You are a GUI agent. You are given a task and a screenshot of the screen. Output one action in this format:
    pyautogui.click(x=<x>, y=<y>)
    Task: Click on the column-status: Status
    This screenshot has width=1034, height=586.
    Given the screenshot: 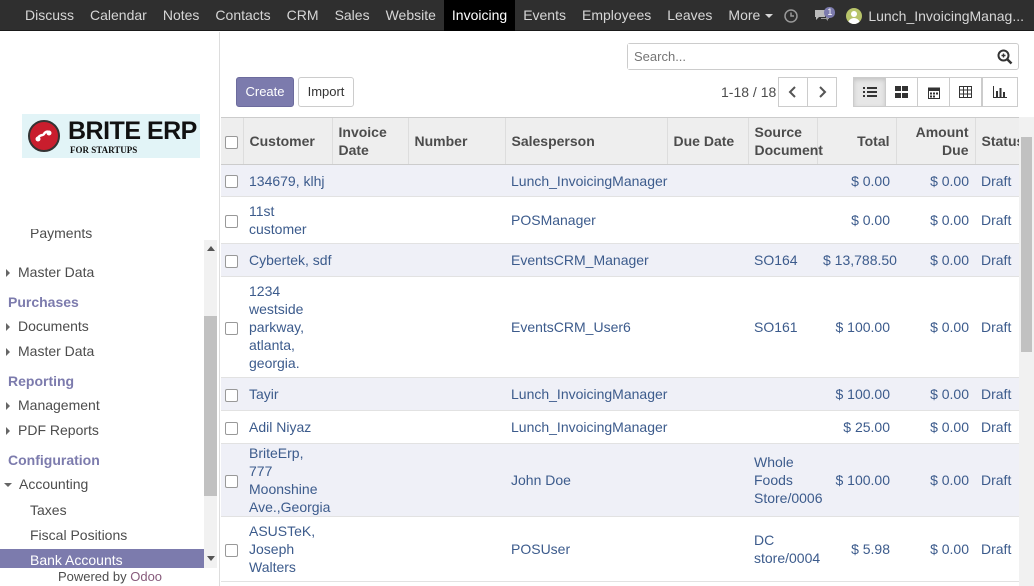 What is the action you would take?
    pyautogui.click(x=996, y=141)
    